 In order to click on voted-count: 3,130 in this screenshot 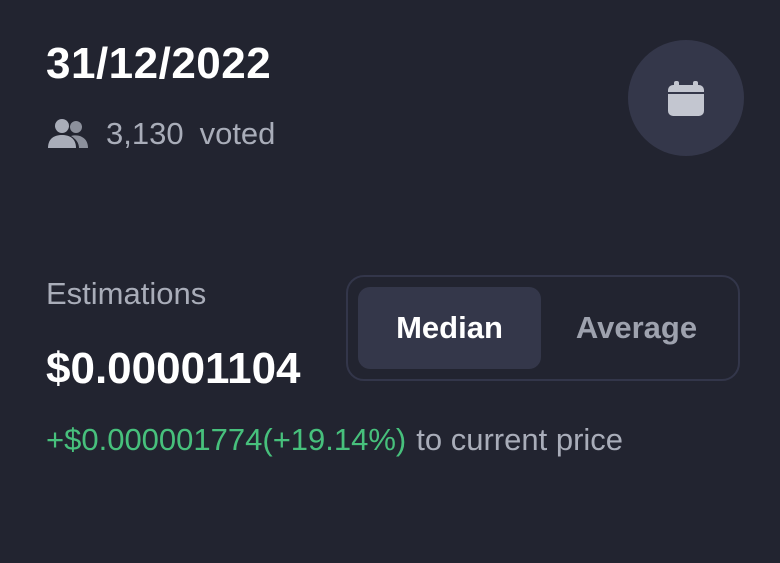, I will do `click(145, 133)`.